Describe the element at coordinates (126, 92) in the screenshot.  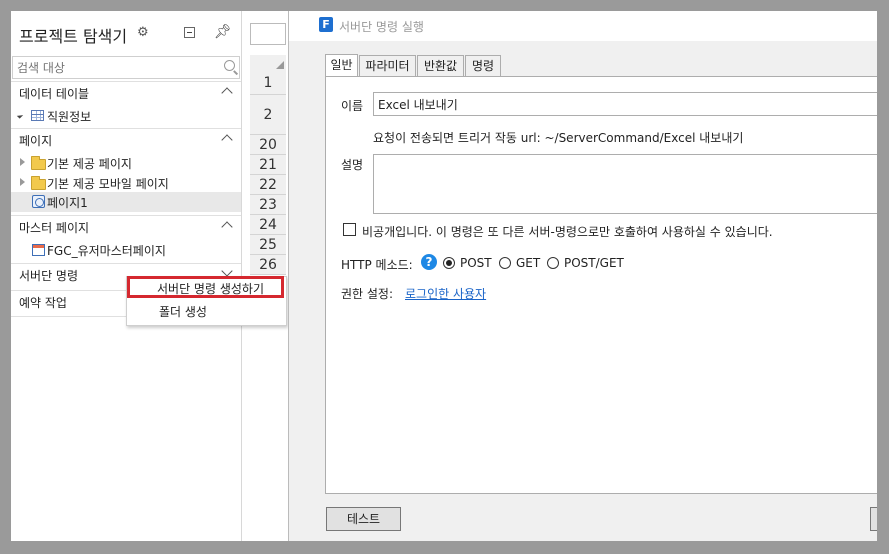
I see `section-data-tables: 데이터 테이블` at that location.